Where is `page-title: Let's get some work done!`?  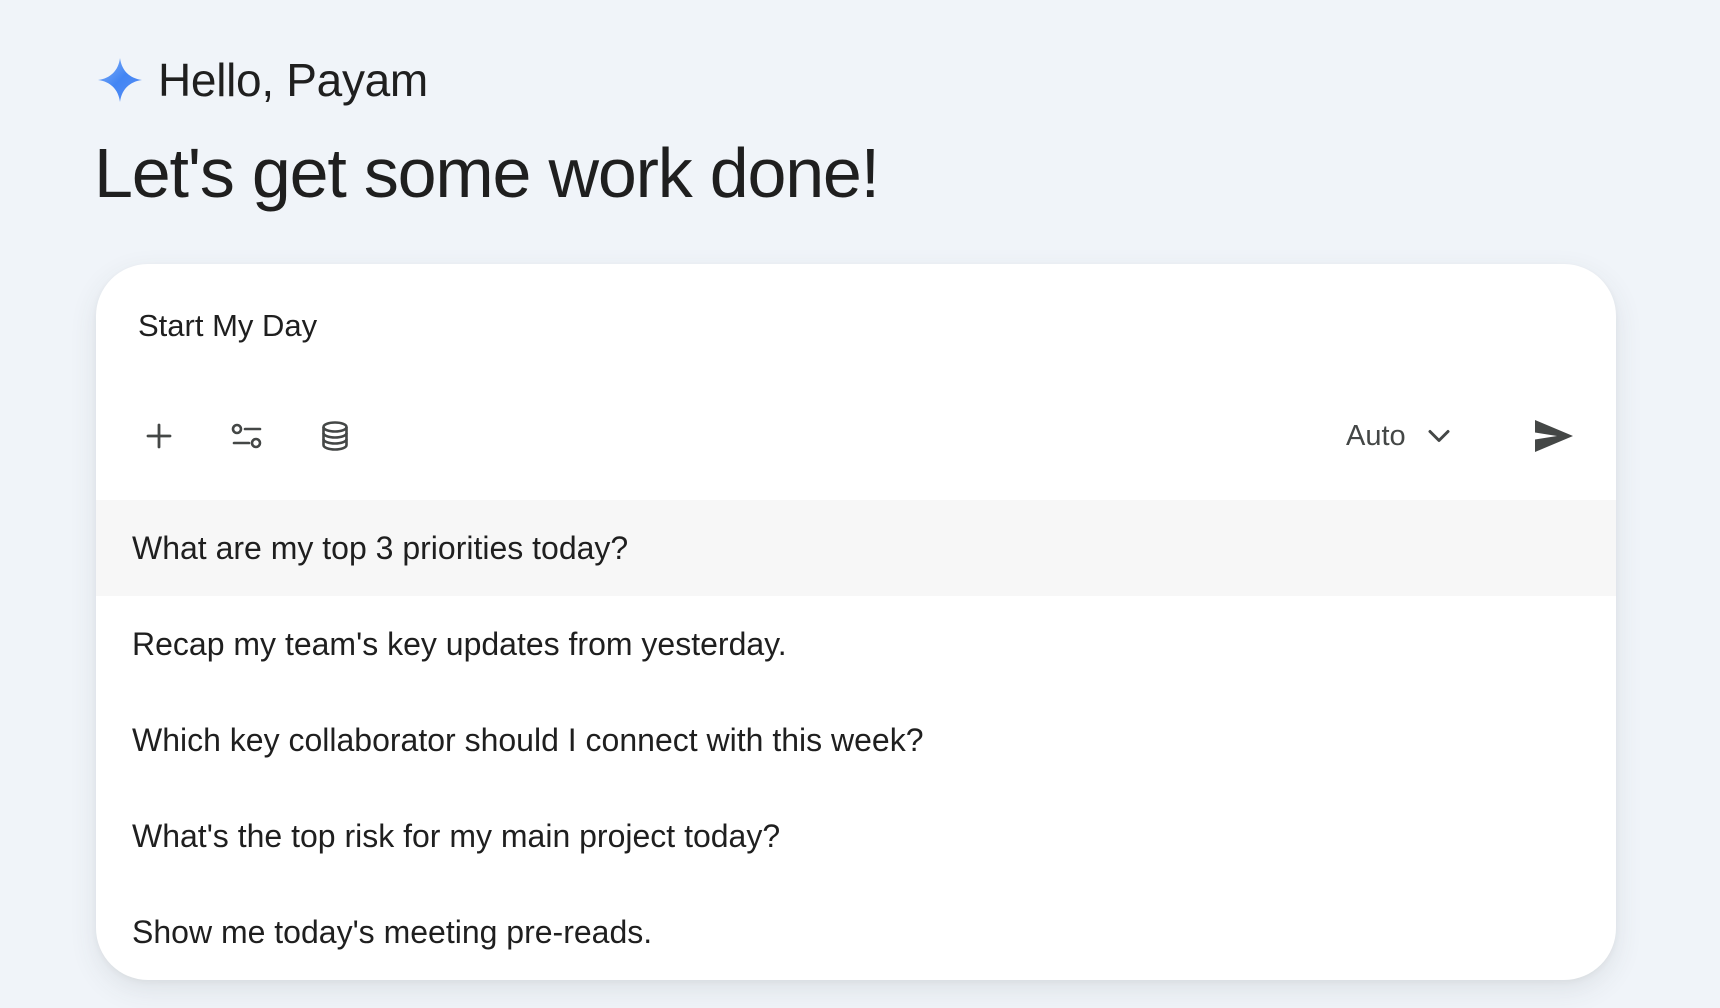 page-title: Let's get some work done! is located at coordinates (487, 173).